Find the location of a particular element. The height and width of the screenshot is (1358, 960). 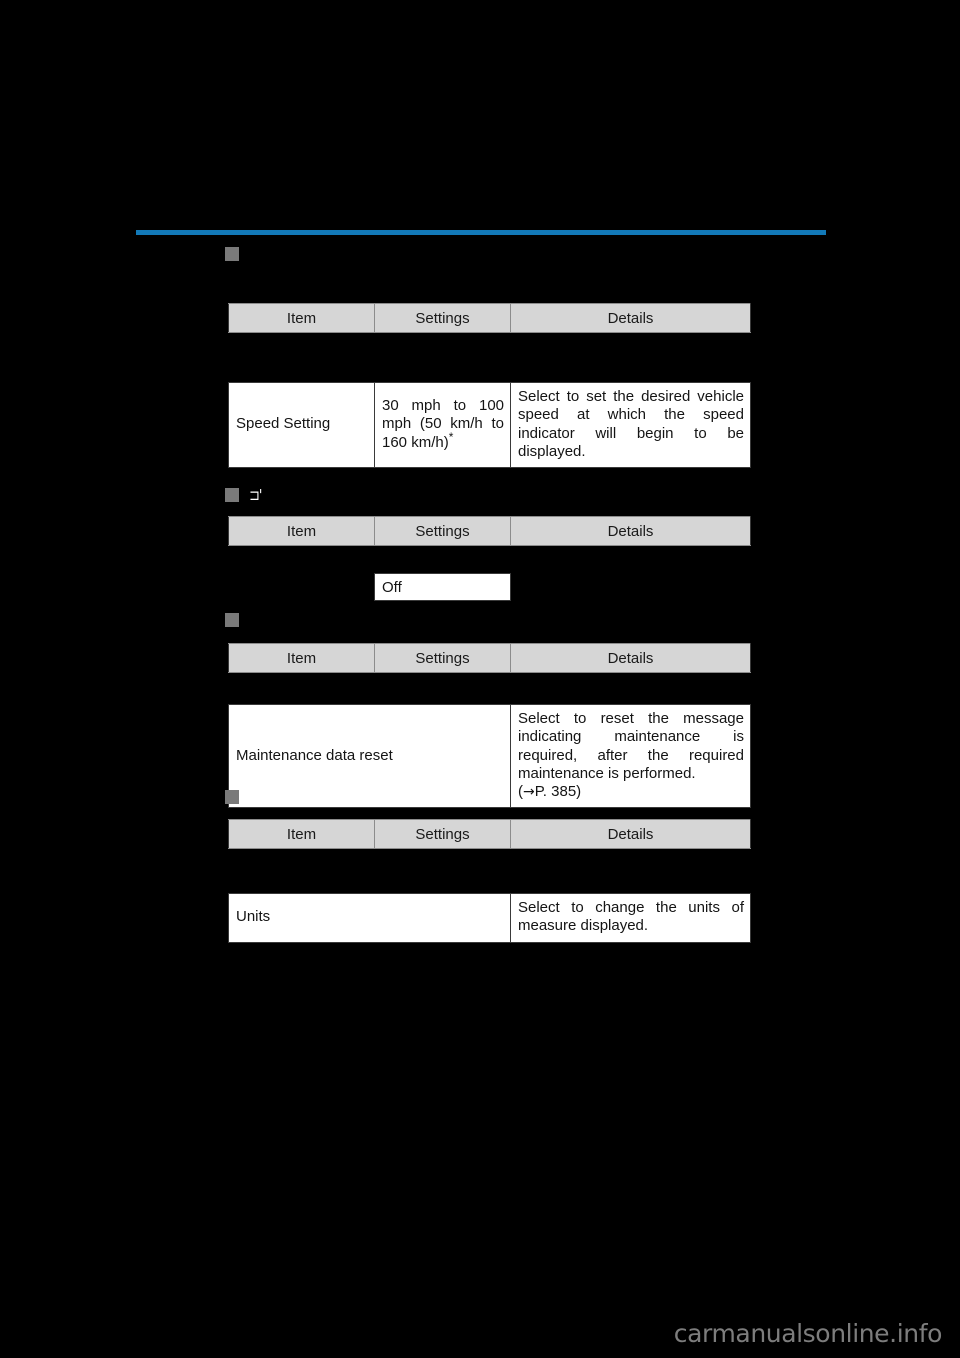

section-2-heading: ⊐' is located at coordinates (244, 495).